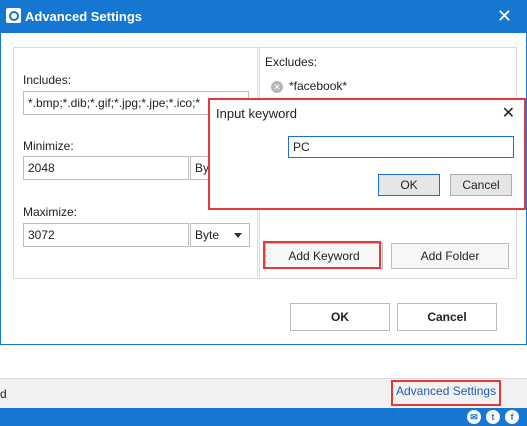  What do you see at coordinates (13, 15) in the screenshot?
I see `app-icon` at bounding box center [13, 15].